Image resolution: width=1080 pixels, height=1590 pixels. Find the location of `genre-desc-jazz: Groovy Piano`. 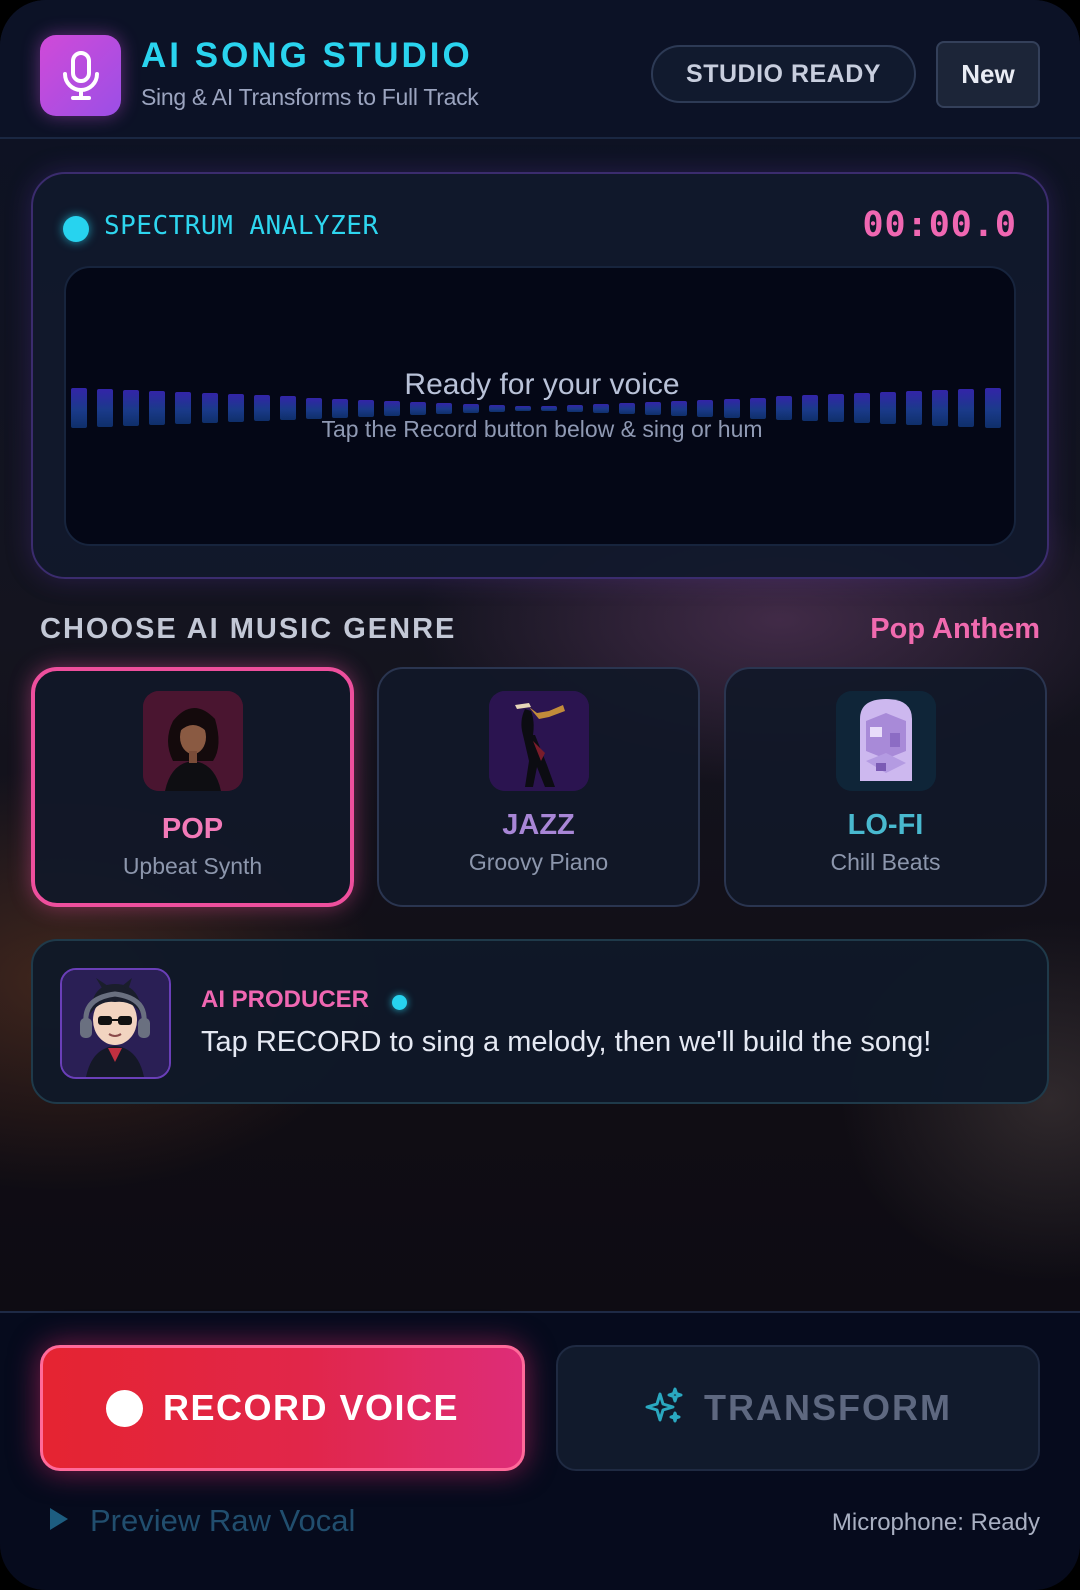

genre-desc-jazz: Groovy Piano is located at coordinates (538, 862).